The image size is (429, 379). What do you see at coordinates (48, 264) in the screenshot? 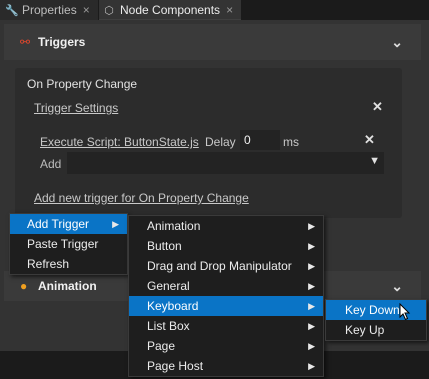
I see `menu-item-label: Refresh` at bounding box center [48, 264].